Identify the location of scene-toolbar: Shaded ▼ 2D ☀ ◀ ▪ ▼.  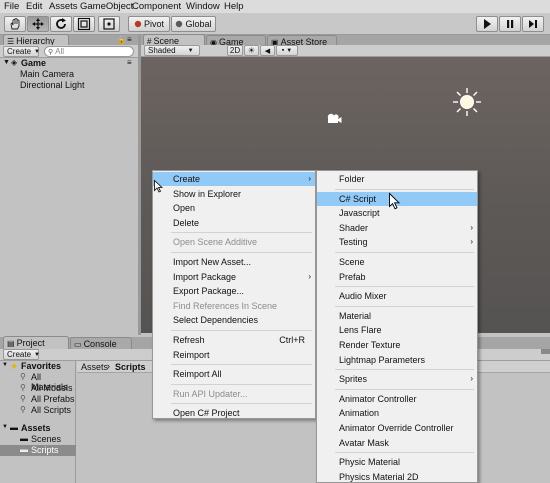
(345, 51).